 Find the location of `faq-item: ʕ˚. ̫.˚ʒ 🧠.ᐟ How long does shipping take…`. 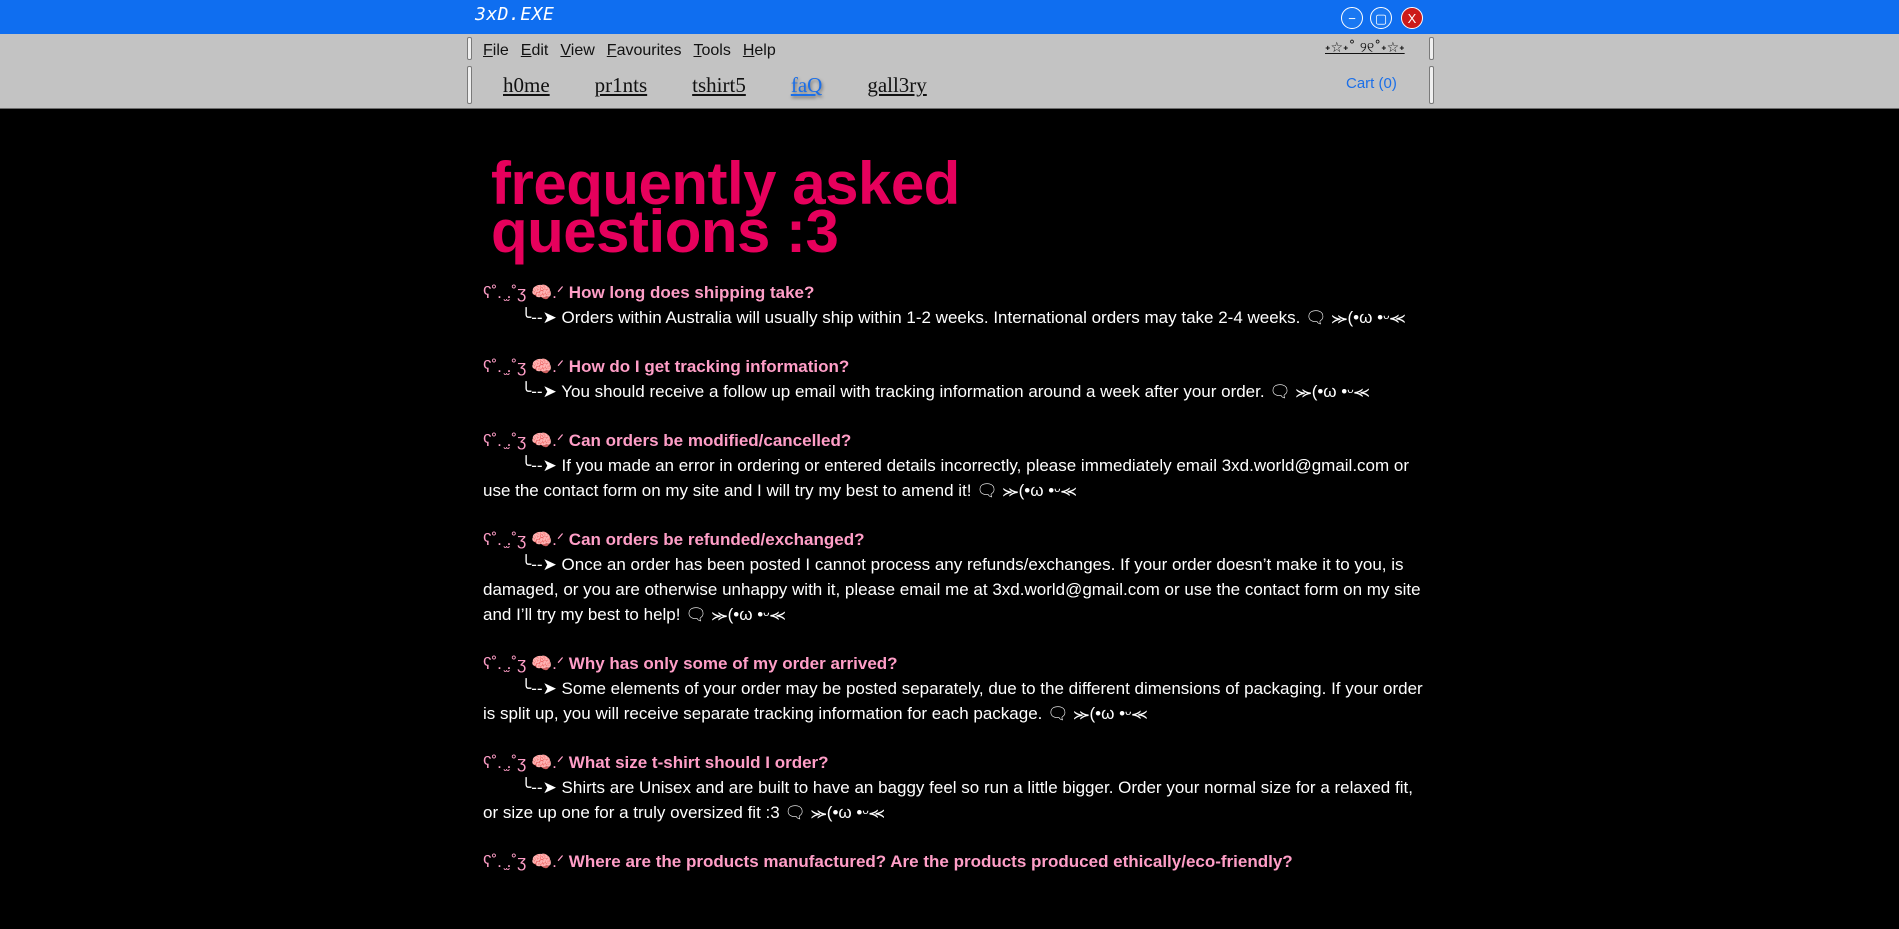

faq-item: ʕ˚. ̫.˚ʒ 🧠.ᐟ How long does shipping take… is located at coordinates (958, 305).